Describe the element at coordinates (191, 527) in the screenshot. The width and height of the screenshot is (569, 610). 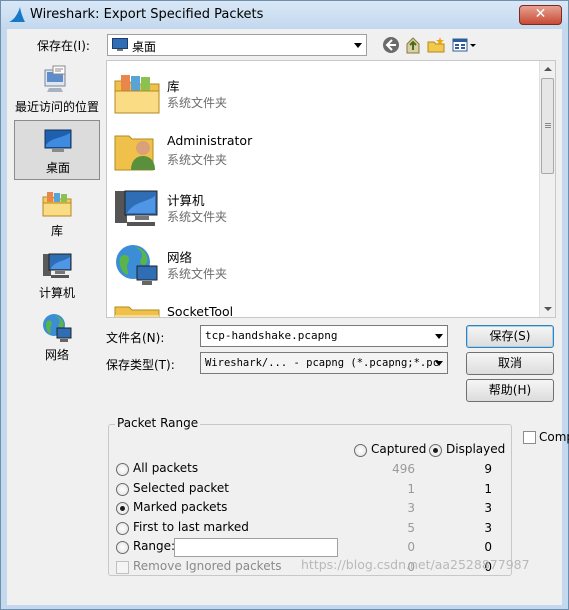
I see `first-to-last-label: First to last marked` at that location.